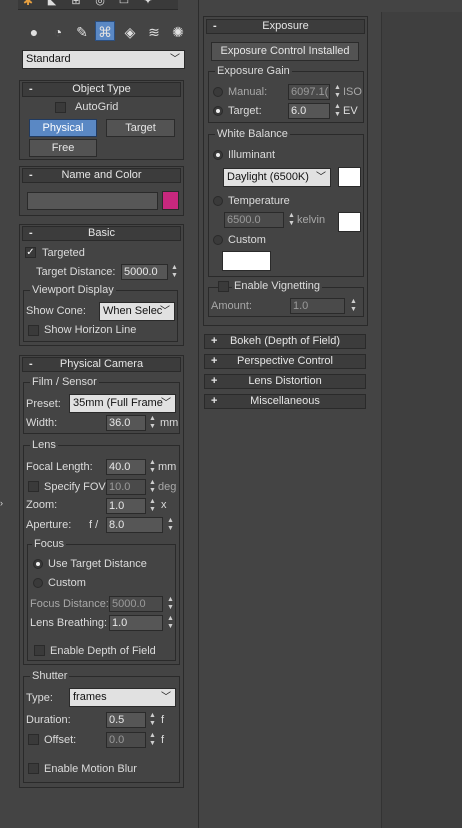 The height and width of the screenshot is (828, 462). I want to click on shutter-type-value: frames, so click(90, 697).